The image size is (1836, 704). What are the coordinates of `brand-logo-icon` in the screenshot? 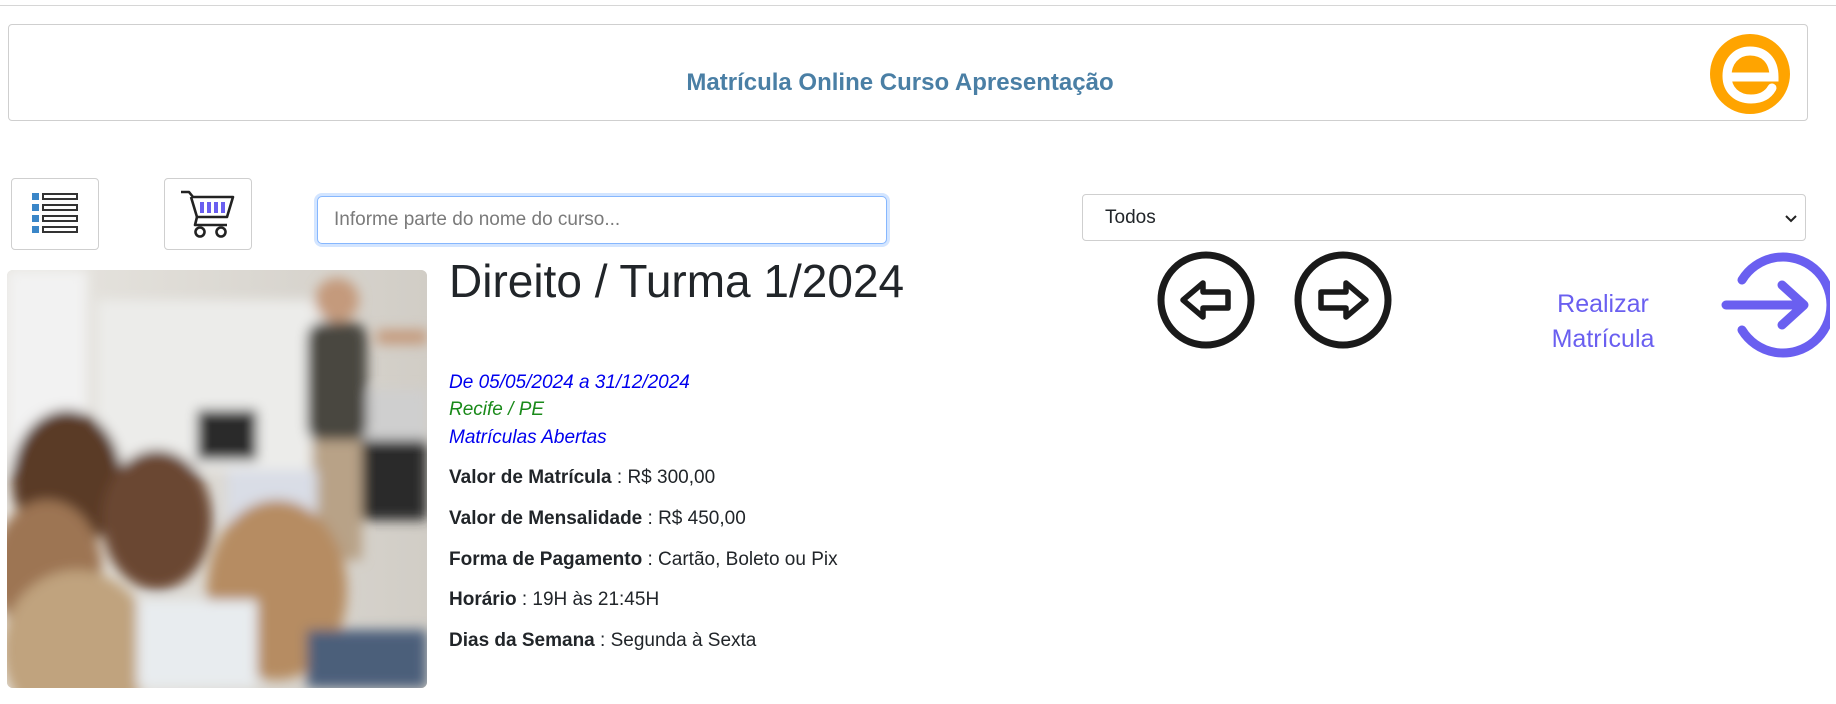 It's located at (1750, 74).